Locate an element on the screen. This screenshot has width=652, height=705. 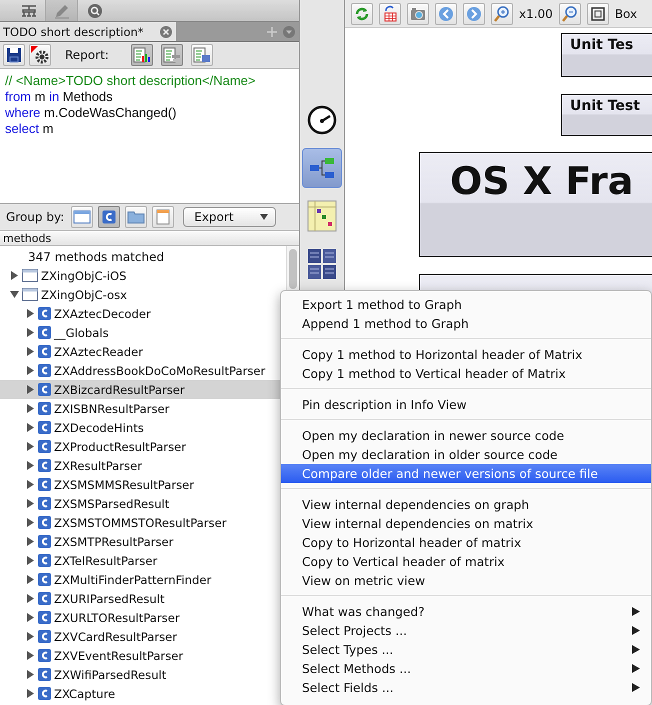
save-button is located at coordinates (14, 55).